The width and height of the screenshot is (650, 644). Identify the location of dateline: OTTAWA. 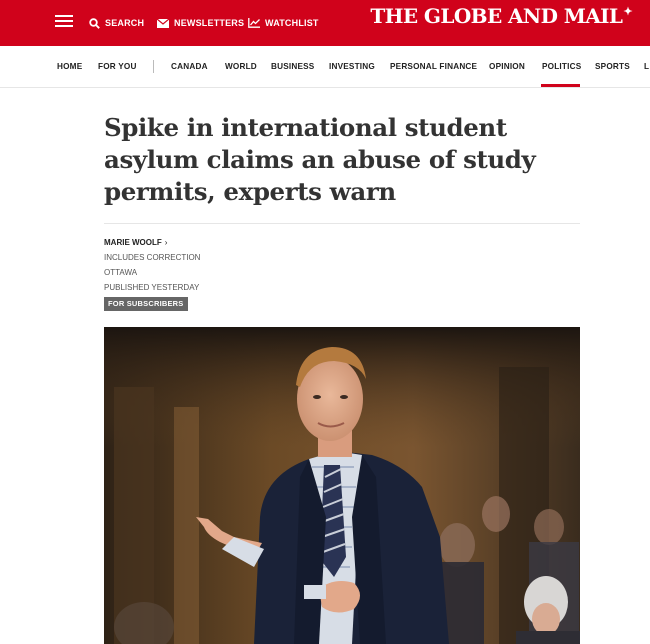
(121, 272).